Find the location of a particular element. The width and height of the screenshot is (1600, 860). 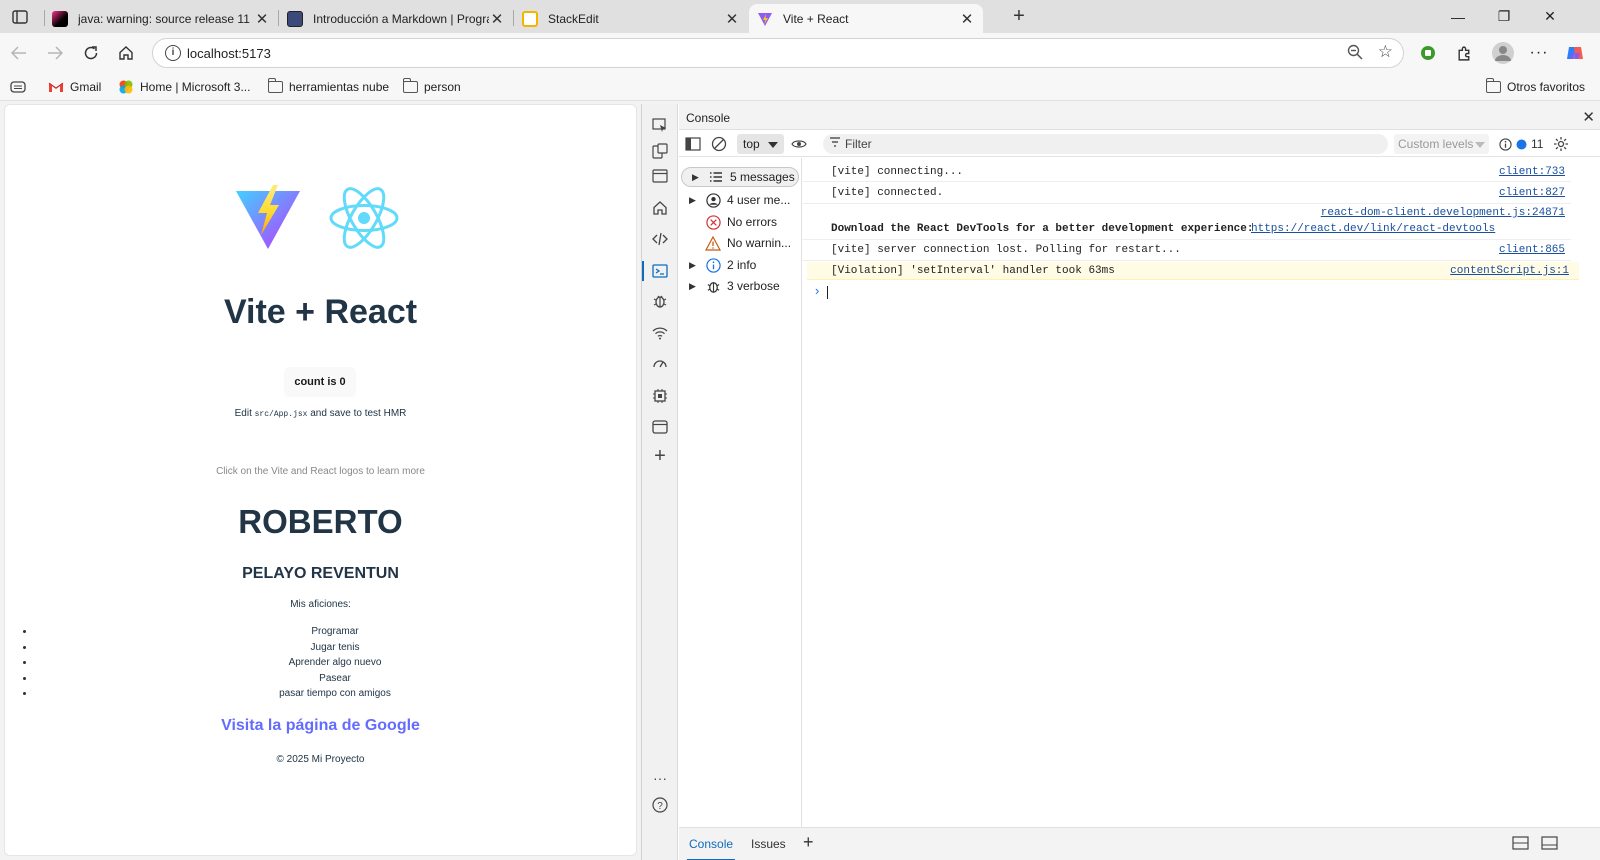

panel-title: Console is located at coordinates (708, 118).